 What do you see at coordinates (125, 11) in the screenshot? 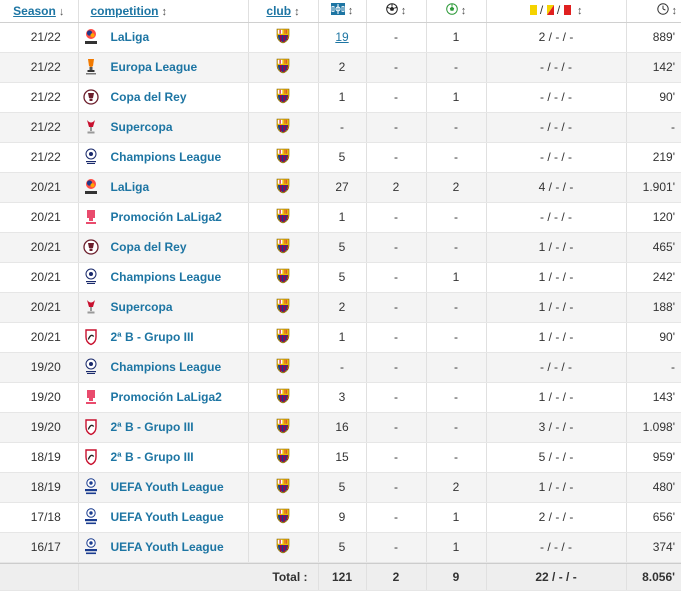
I see `competition-header-label: competition` at bounding box center [125, 11].